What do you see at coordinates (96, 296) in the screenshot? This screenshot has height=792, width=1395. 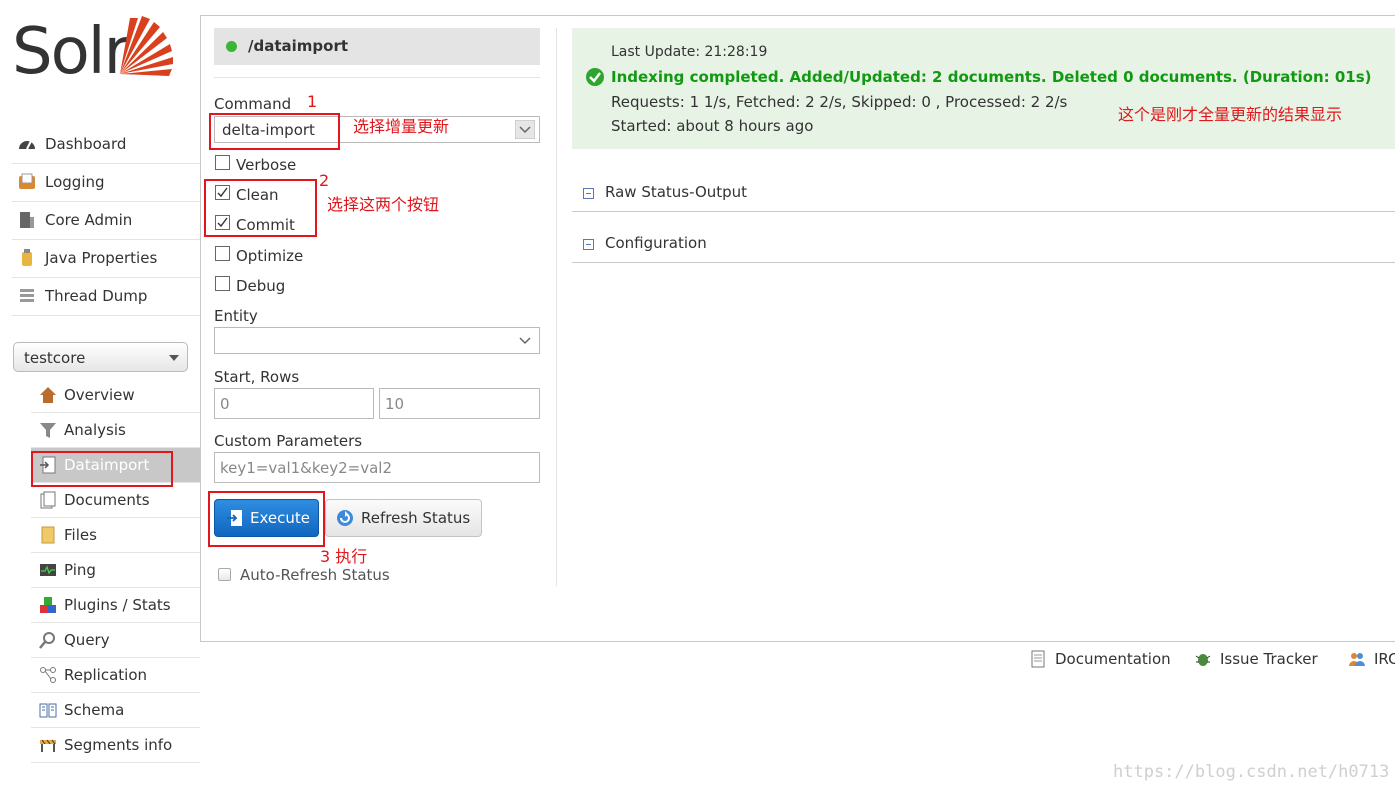 I see `sidebar-item-label: Thread Dump` at bounding box center [96, 296].